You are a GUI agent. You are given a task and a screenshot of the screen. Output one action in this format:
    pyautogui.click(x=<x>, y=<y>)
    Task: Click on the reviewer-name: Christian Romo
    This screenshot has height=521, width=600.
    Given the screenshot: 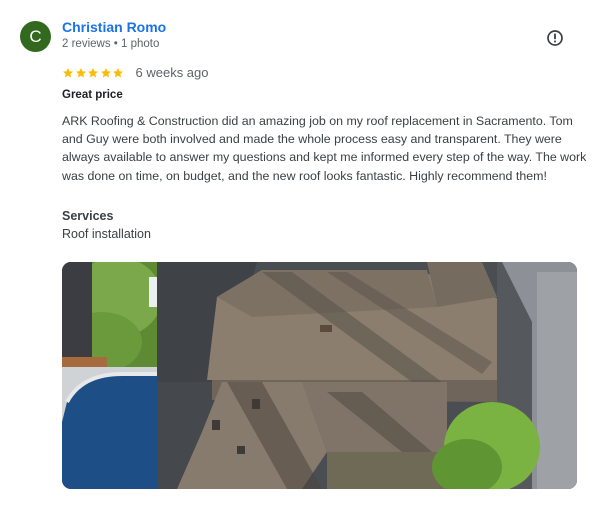 What is the action you would take?
    pyautogui.click(x=114, y=27)
    